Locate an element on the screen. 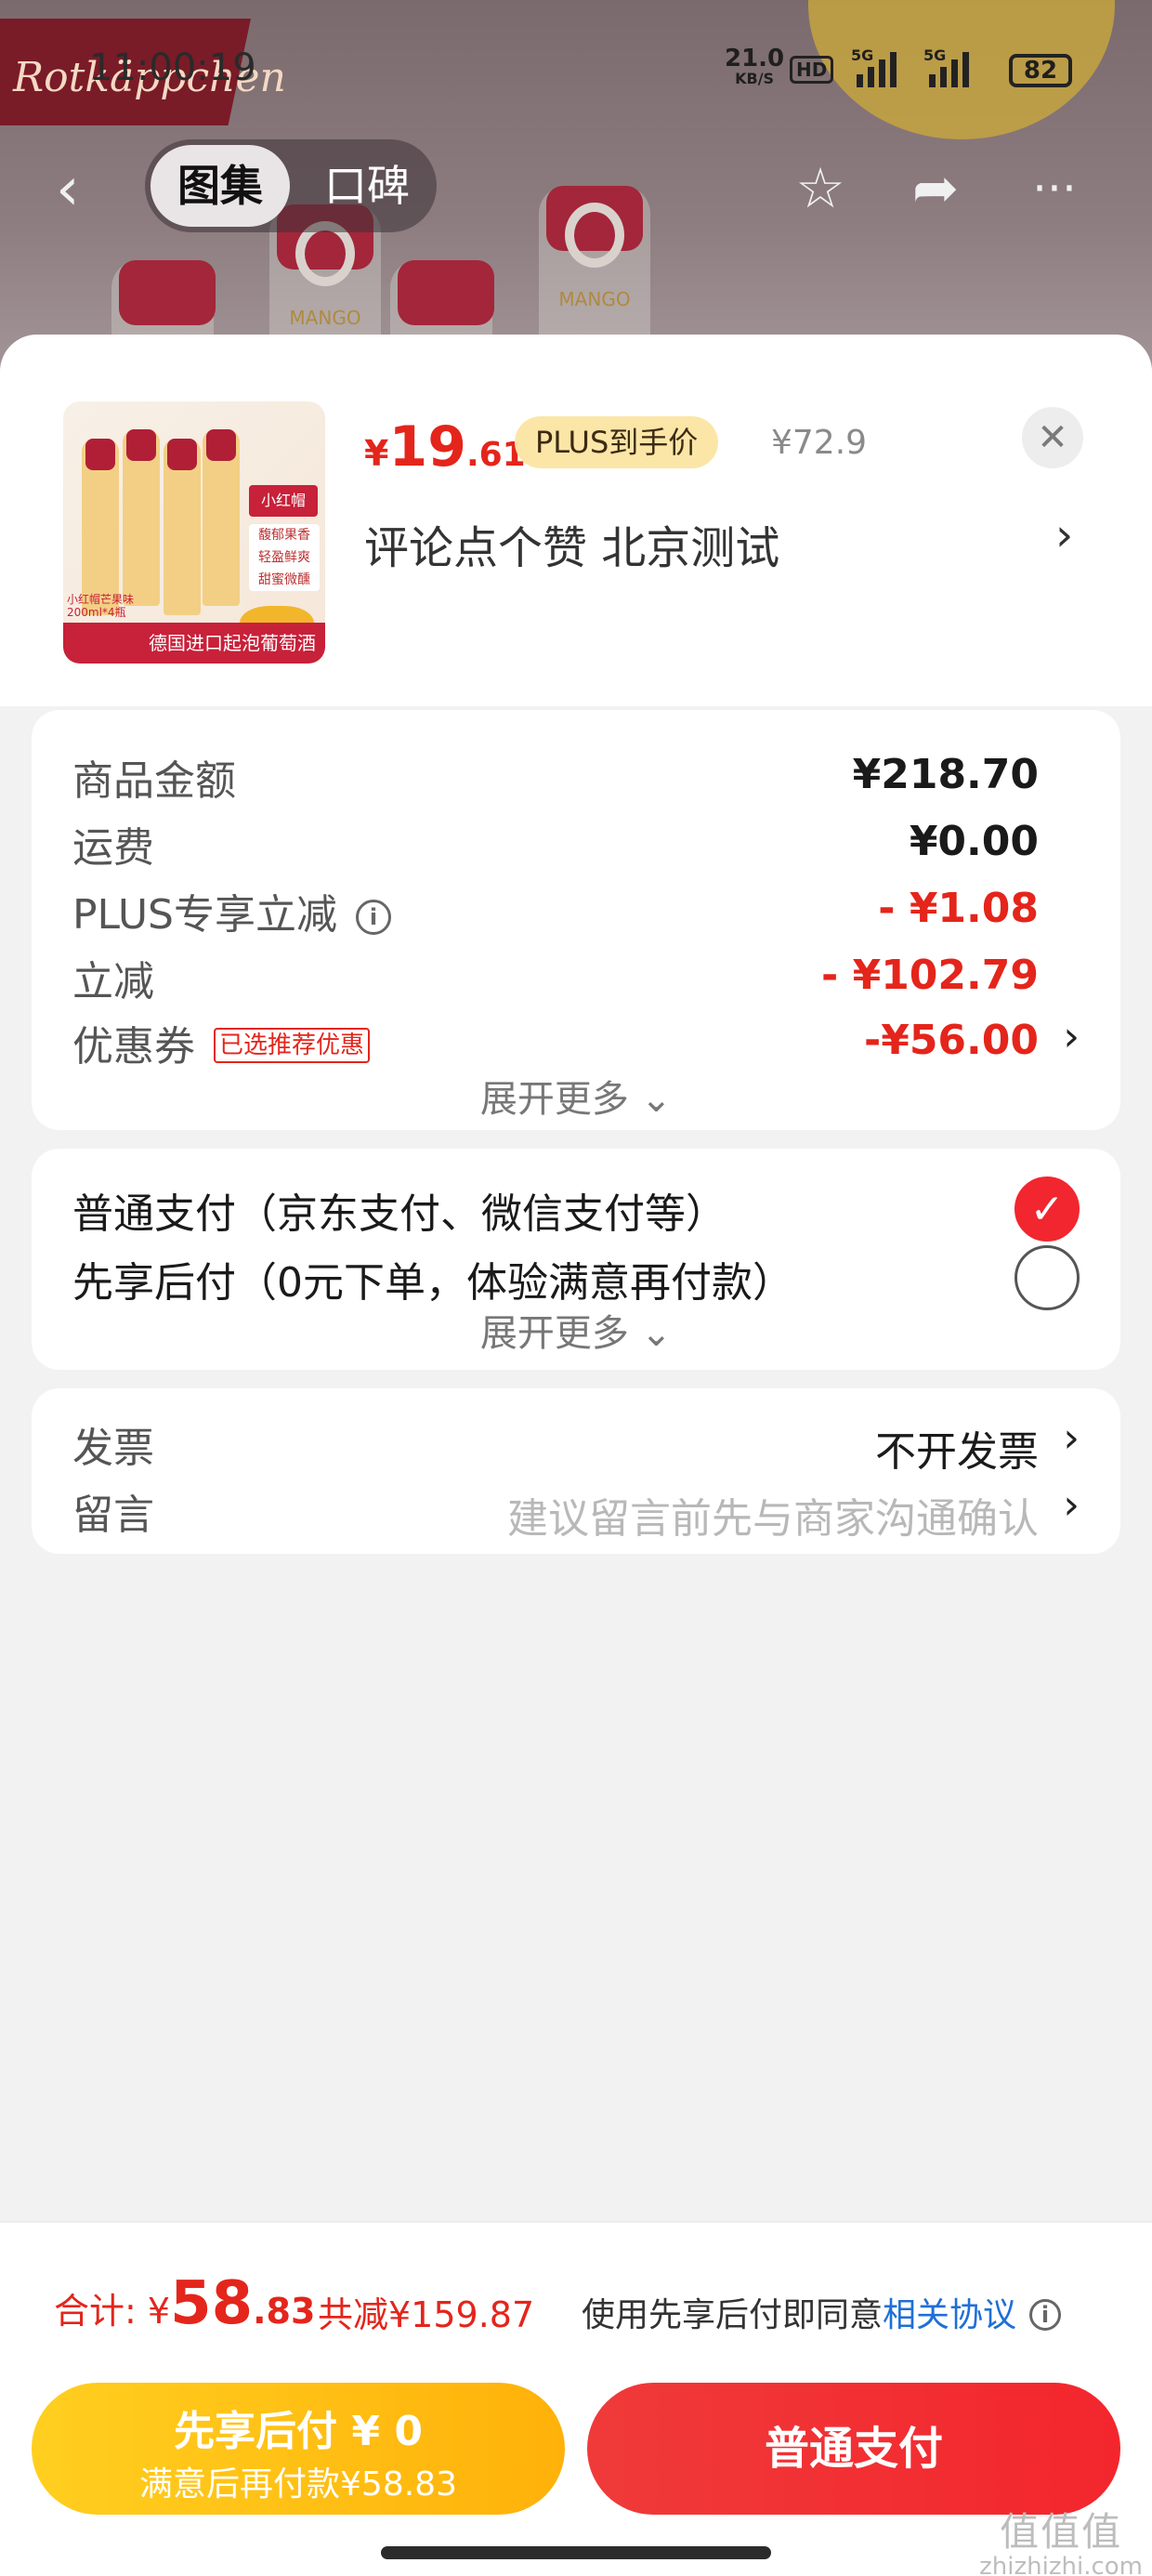 The image size is (1152, 2576). payment-option-label: 先享后付（0元下单，体验满意再付款） is located at coordinates (432, 1283).